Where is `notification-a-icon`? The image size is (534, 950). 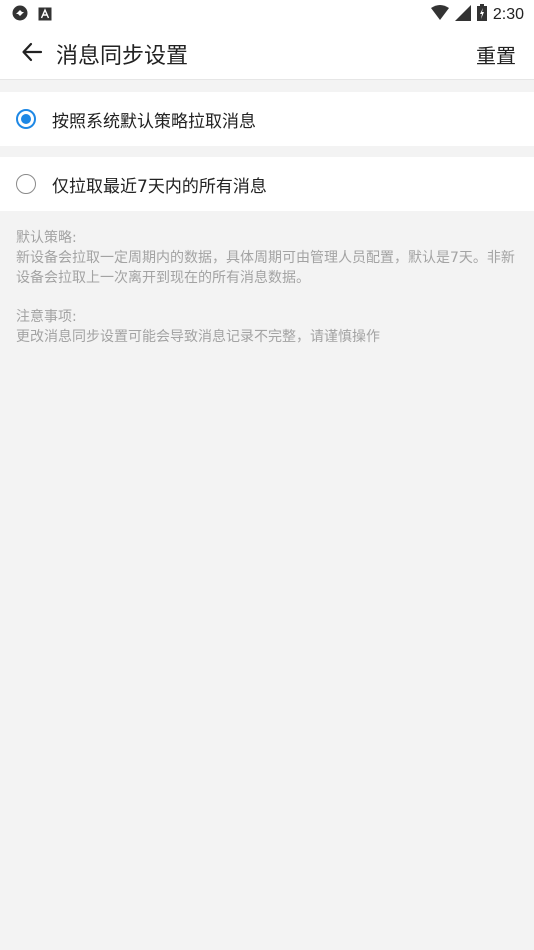
notification-a-icon is located at coordinates (45, 15).